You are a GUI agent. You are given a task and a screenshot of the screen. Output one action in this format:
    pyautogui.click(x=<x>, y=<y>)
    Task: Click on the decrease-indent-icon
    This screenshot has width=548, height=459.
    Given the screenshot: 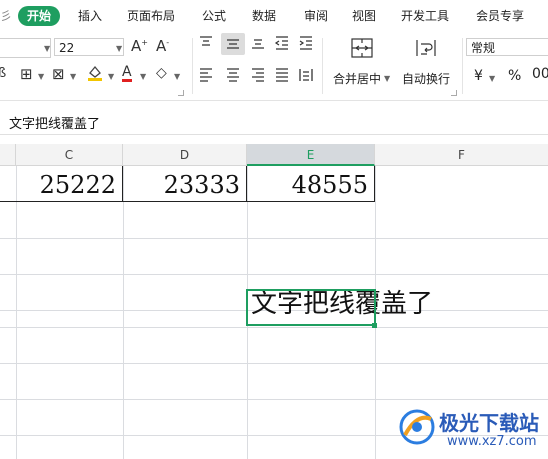 What is the action you would take?
    pyautogui.click(x=282, y=44)
    